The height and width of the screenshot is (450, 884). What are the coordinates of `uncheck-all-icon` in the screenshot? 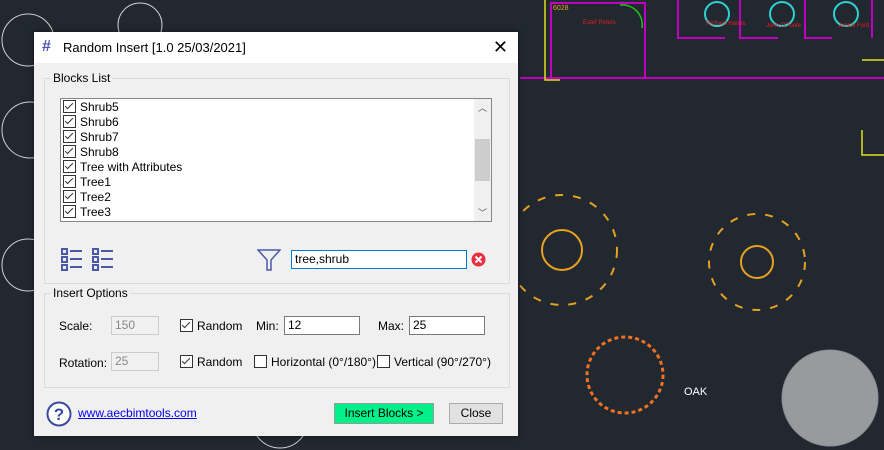 It's located at (103, 260).